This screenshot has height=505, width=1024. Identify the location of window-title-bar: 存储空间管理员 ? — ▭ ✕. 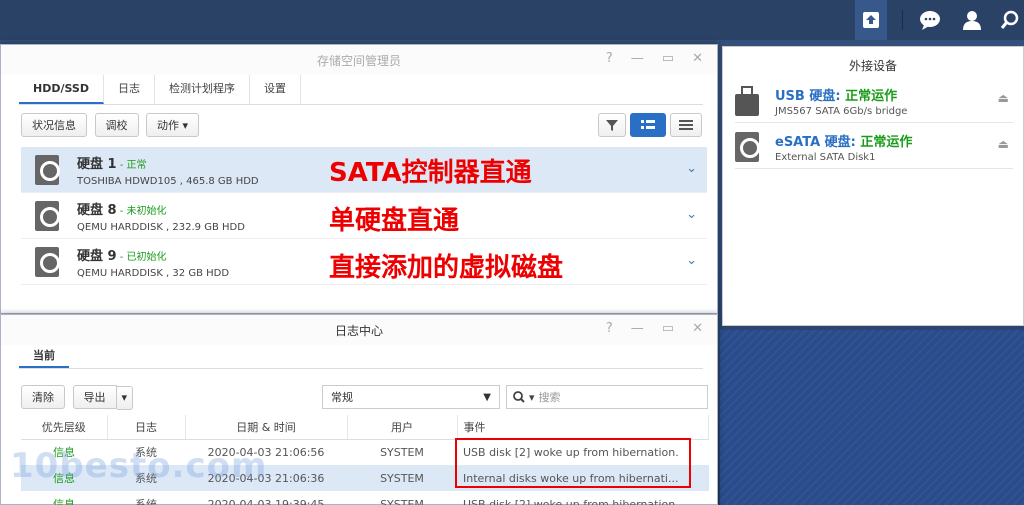
(359, 60).